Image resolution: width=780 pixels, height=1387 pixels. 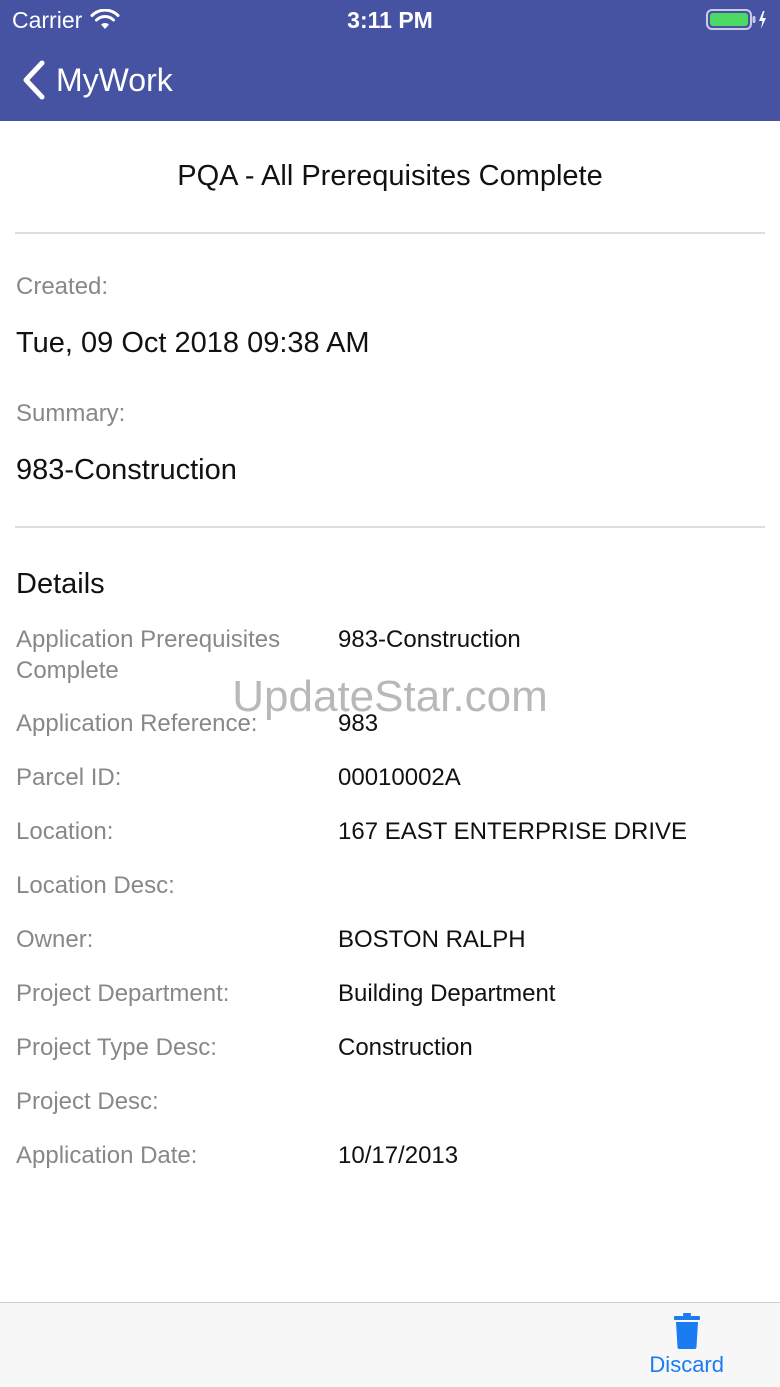 What do you see at coordinates (116, 1047) in the screenshot?
I see `detail-label: Project Type Desc:` at bounding box center [116, 1047].